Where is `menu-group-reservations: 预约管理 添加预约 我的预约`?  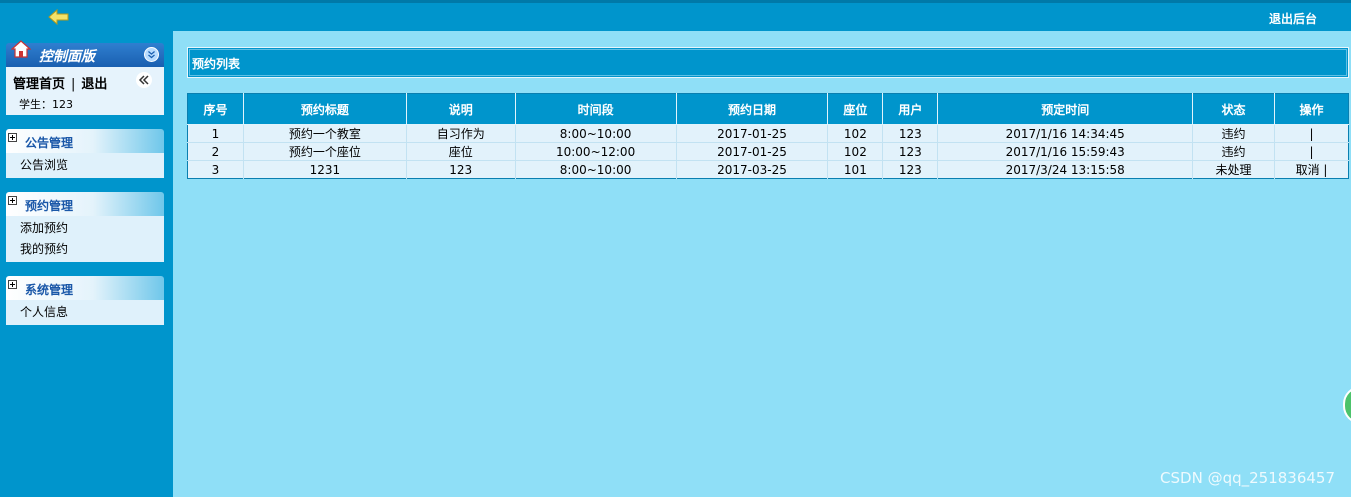 menu-group-reservations: 预约管理 添加预约 我的预约 is located at coordinates (85, 227).